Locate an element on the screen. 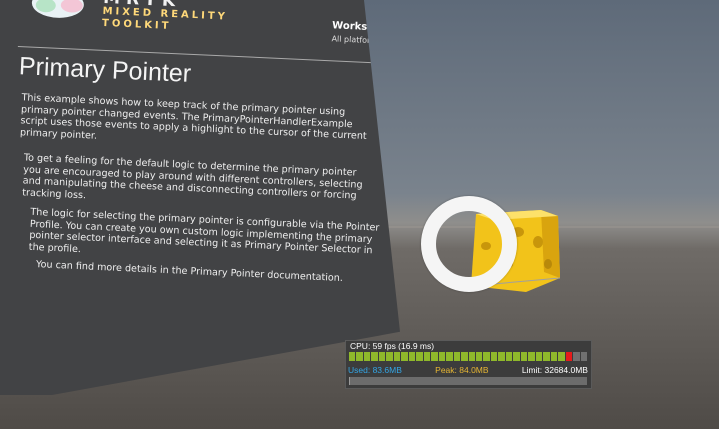  cpu-readout: CPU: 59 fps (16.9 ms) is located at coordinates (392, 346).